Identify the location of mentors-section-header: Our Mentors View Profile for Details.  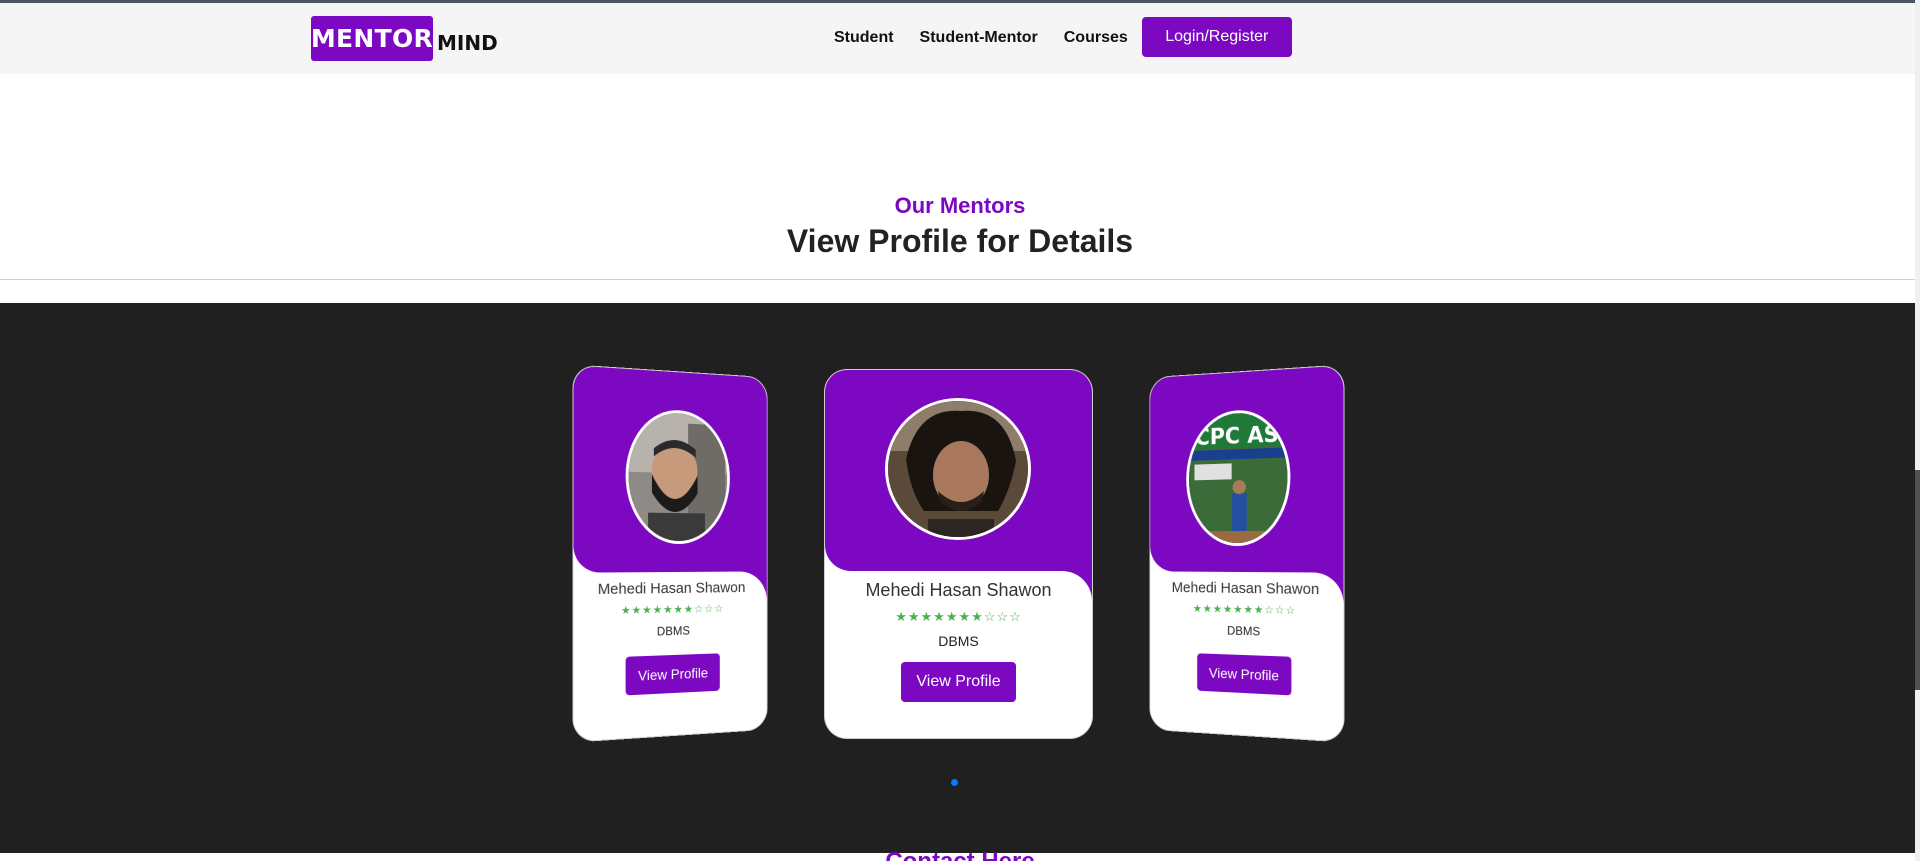
(960, 226).